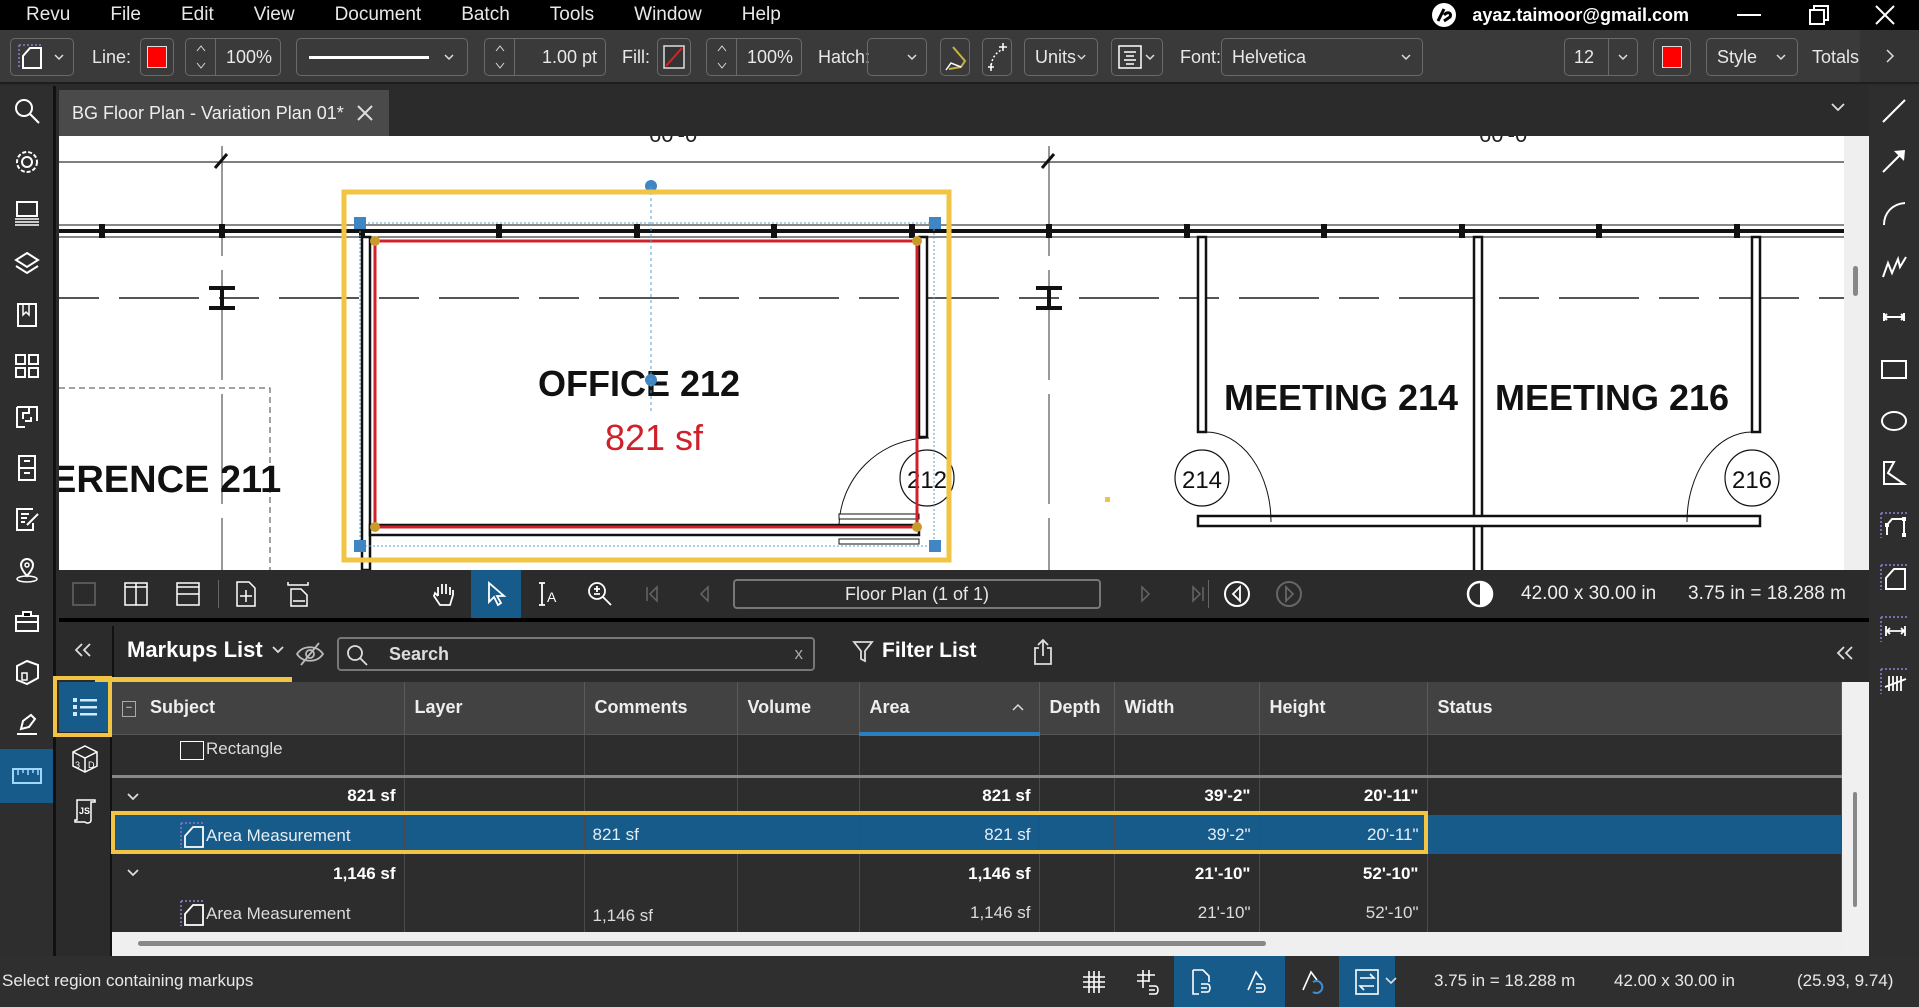 Image resolution: width=1919 pixels, height=1007 pixels. I want to click on first-page-button, so click(652, 594).